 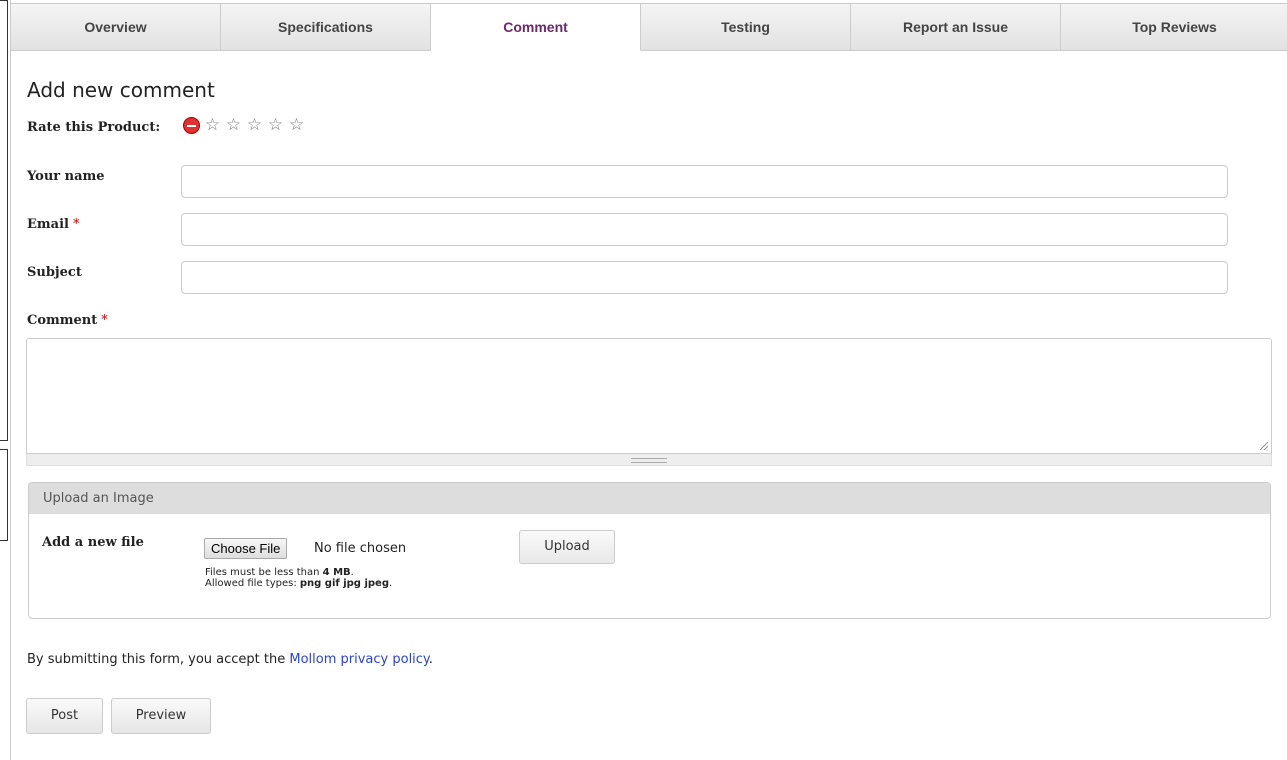 I want to click on size-limit-text: Files must be less than 4 MB., so click(x=298, y=572).